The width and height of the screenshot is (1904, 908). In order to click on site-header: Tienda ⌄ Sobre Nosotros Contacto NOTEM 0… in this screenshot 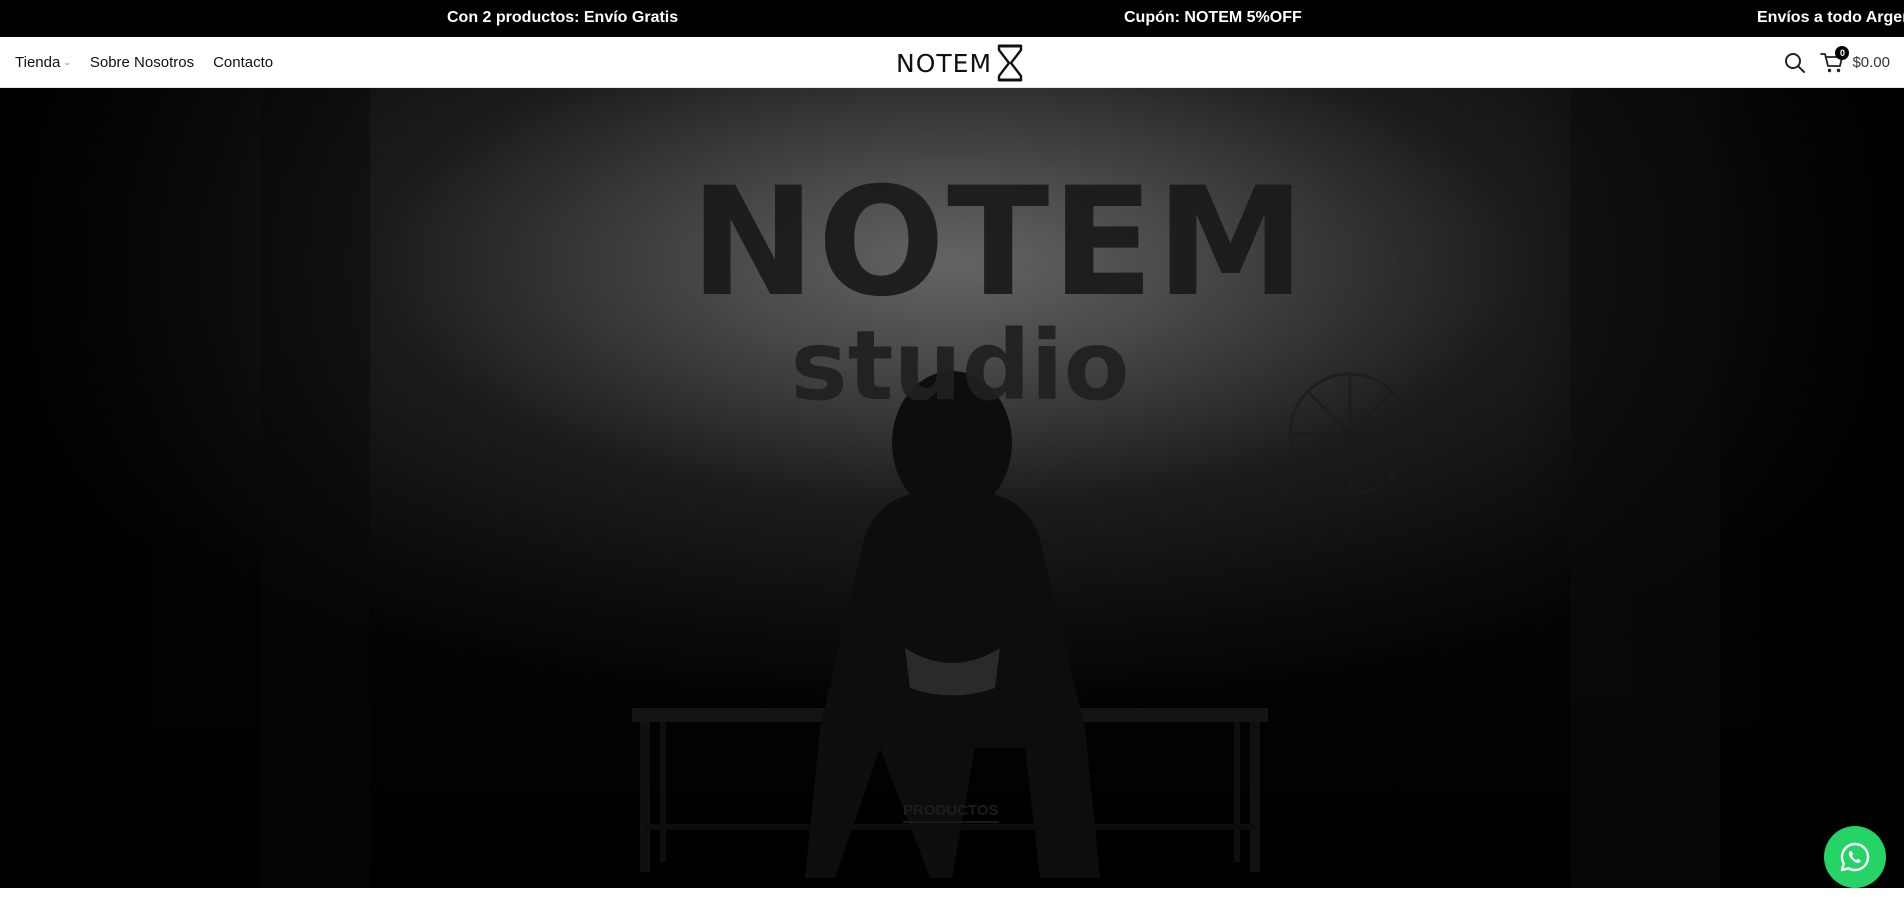, I will do `click(952, 62)`.